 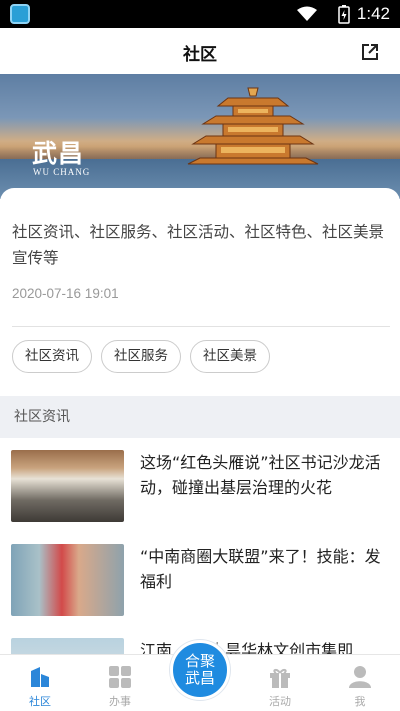 What do you see at coordinates (40, 677) in the screenshot?
I see `community-icon` at bounding box center [40, 677].